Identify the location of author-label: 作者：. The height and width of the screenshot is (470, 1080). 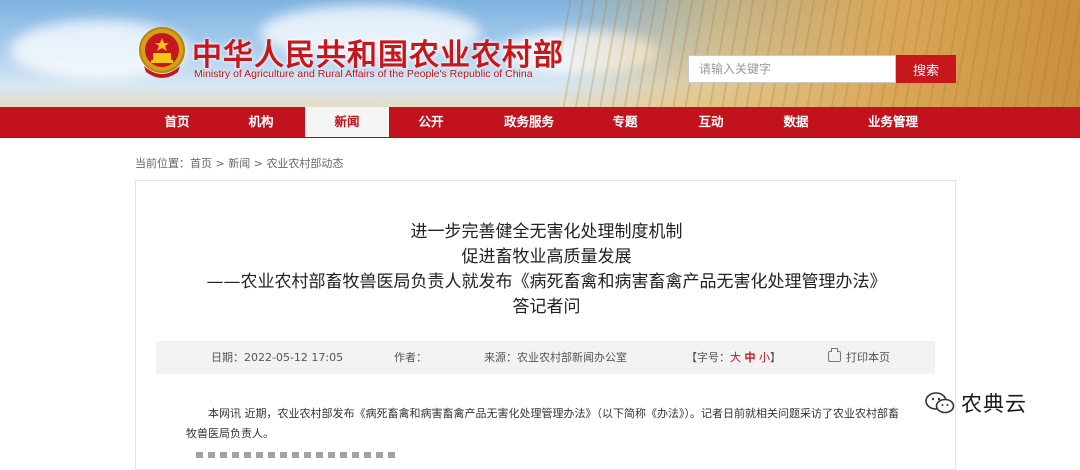
(410, 357).